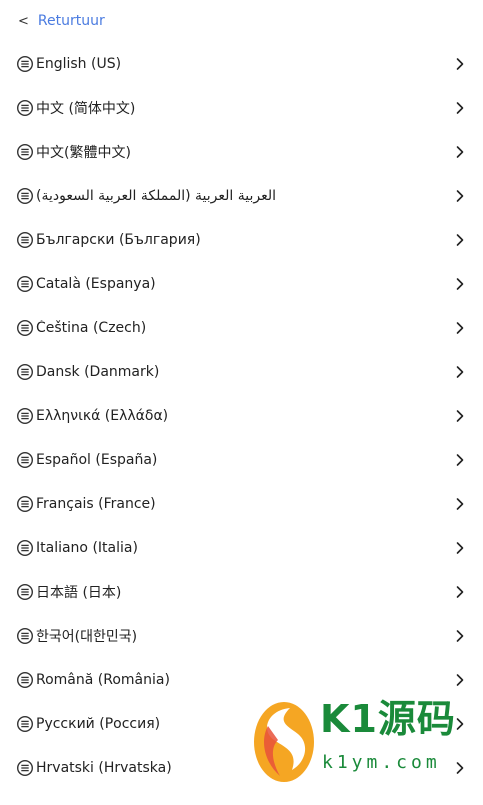 The image size is (483, 805). Describe the element at coordinates (241, 548) in the screenshot. I see `language-item: Italiano (Italia)` at that location.